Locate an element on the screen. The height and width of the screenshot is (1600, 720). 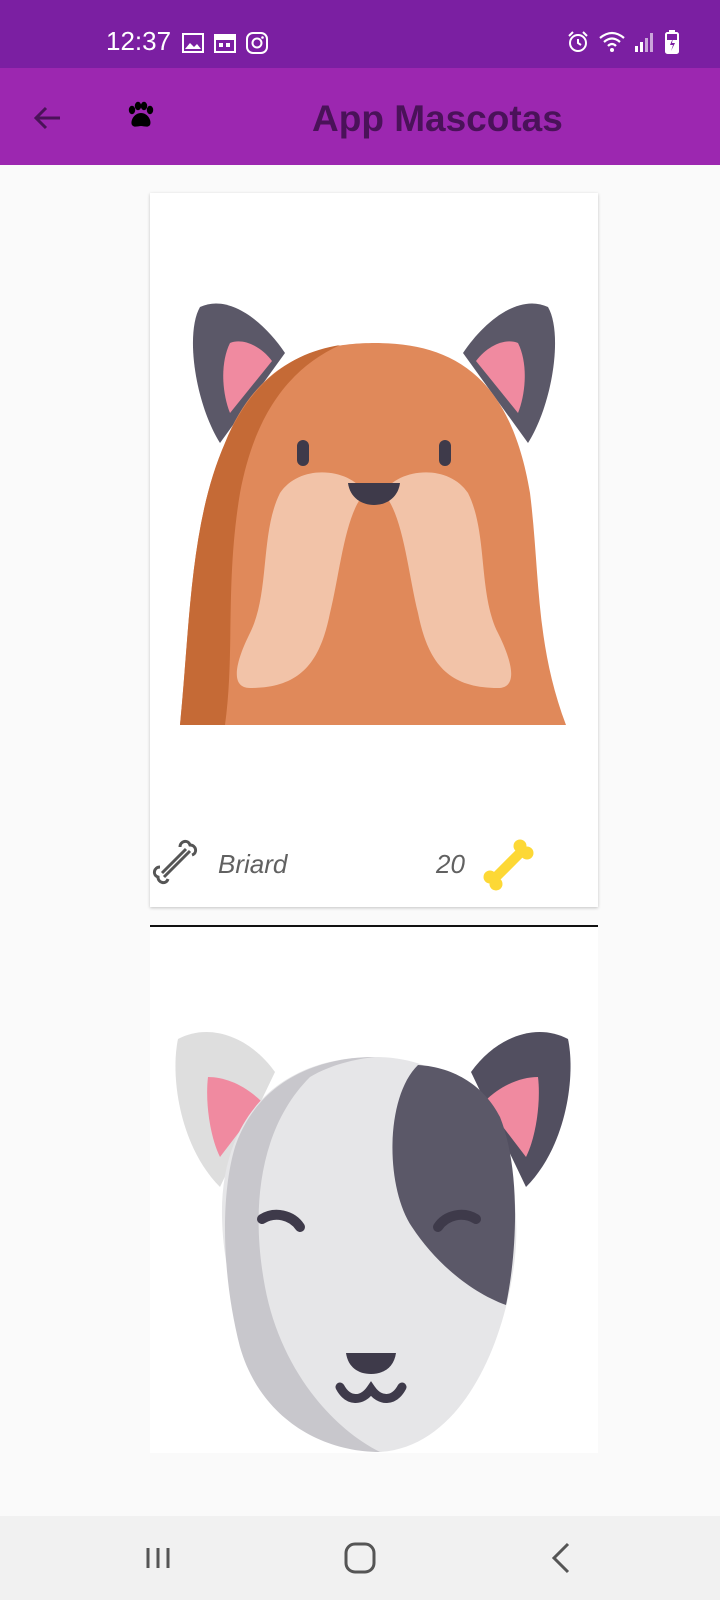
instagram-icon is located at coordinates (257, 43).